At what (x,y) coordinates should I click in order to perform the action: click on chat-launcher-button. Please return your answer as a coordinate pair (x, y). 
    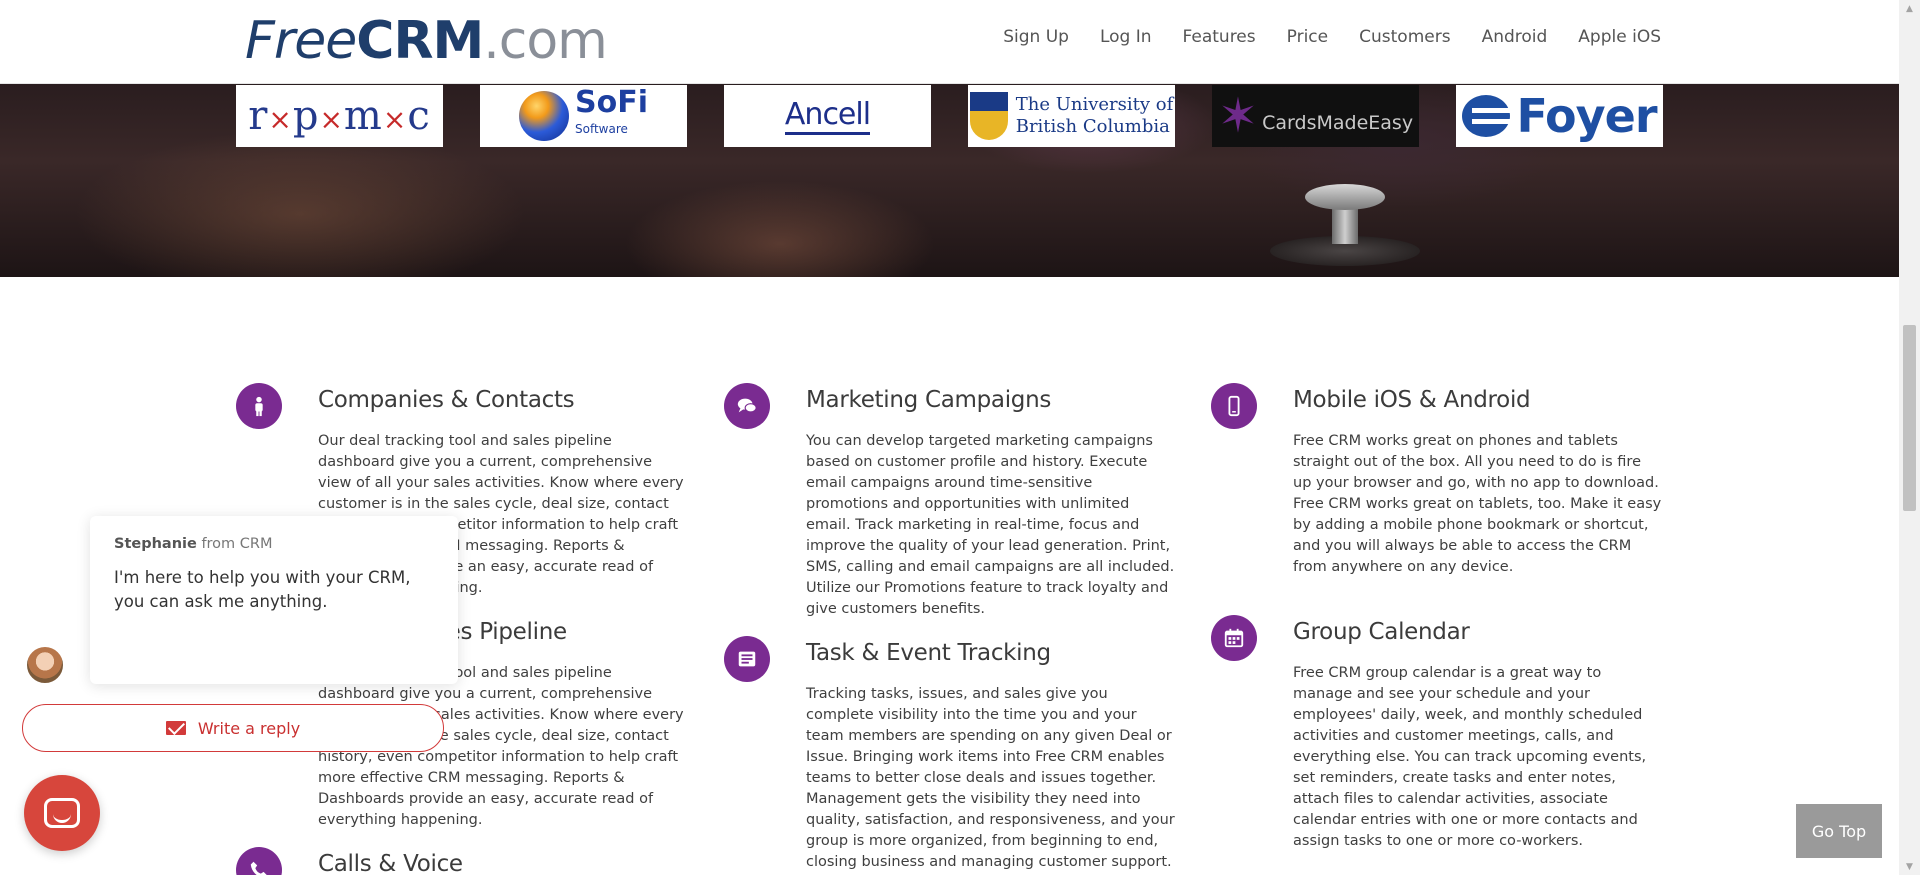
    Looking at the image, I should click on (62, 813).